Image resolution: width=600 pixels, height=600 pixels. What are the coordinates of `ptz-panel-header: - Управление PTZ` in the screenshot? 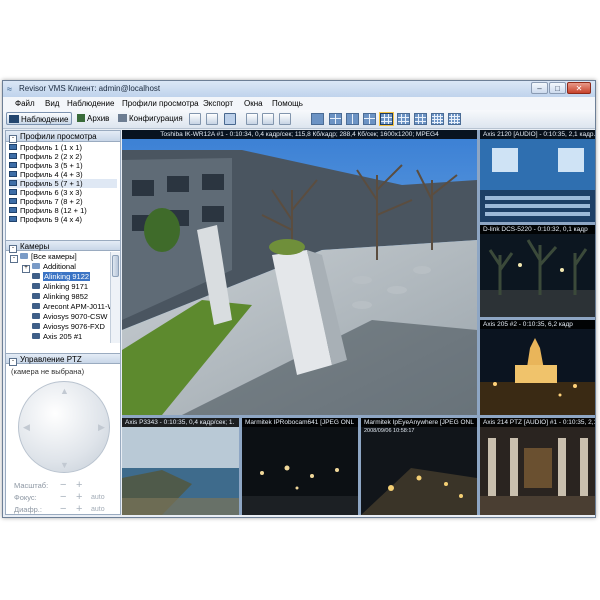 It's located at (63, 359).